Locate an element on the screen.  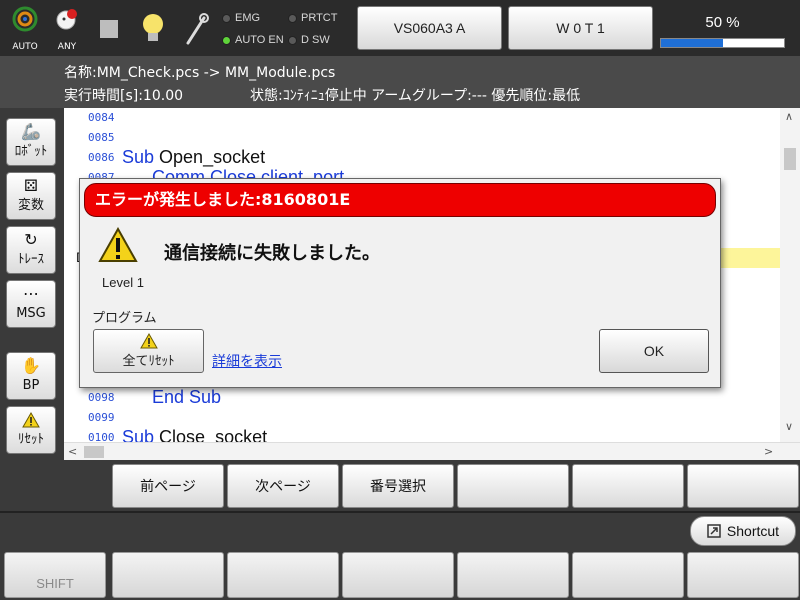
auto-mode-indicator: AUTO is located at coordinates (25, 29).